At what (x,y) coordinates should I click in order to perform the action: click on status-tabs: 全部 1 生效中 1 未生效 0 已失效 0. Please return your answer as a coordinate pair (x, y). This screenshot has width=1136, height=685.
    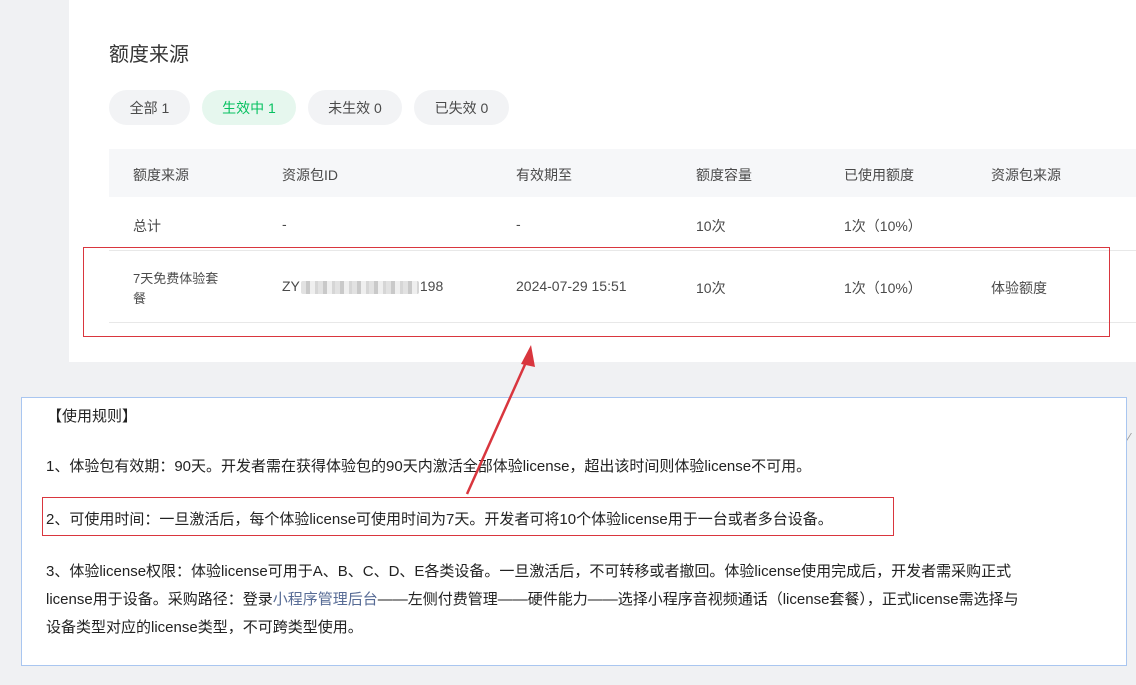
    Looking at the image, I should click on (309, 107).